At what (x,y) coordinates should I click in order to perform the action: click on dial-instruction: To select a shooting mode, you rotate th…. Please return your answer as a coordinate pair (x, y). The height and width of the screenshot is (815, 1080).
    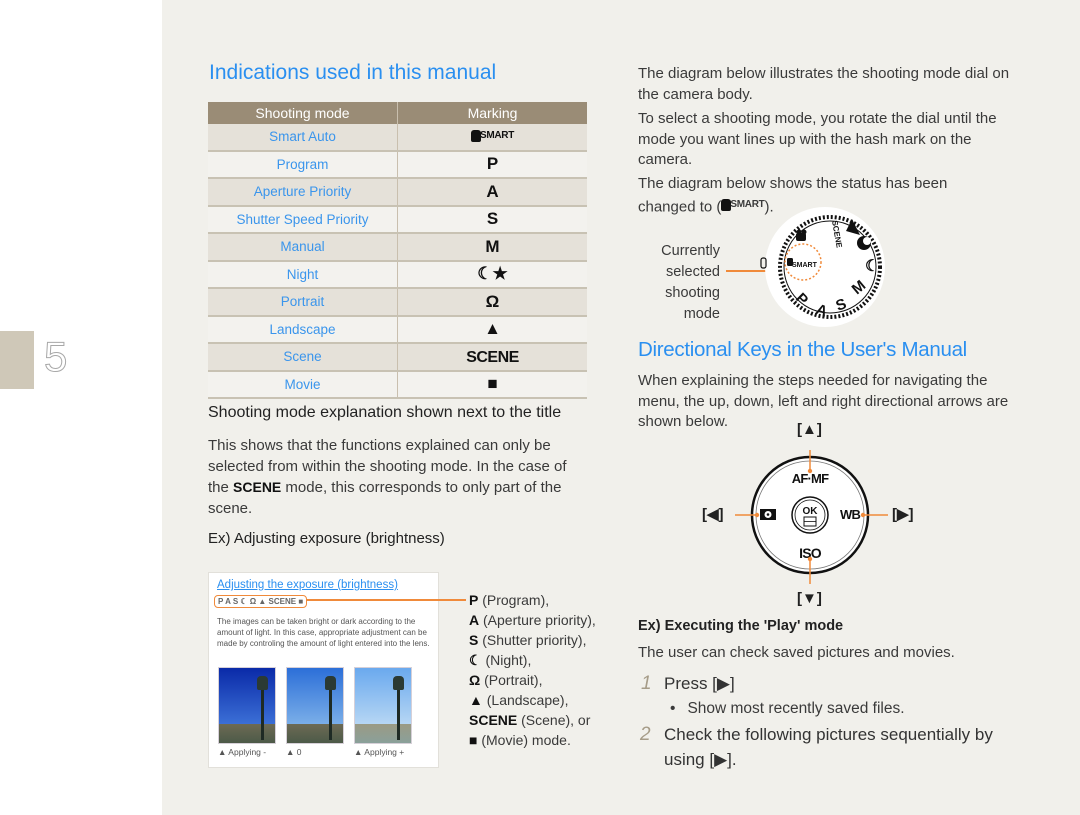
    Looking at the image, I should click on (817, 139).